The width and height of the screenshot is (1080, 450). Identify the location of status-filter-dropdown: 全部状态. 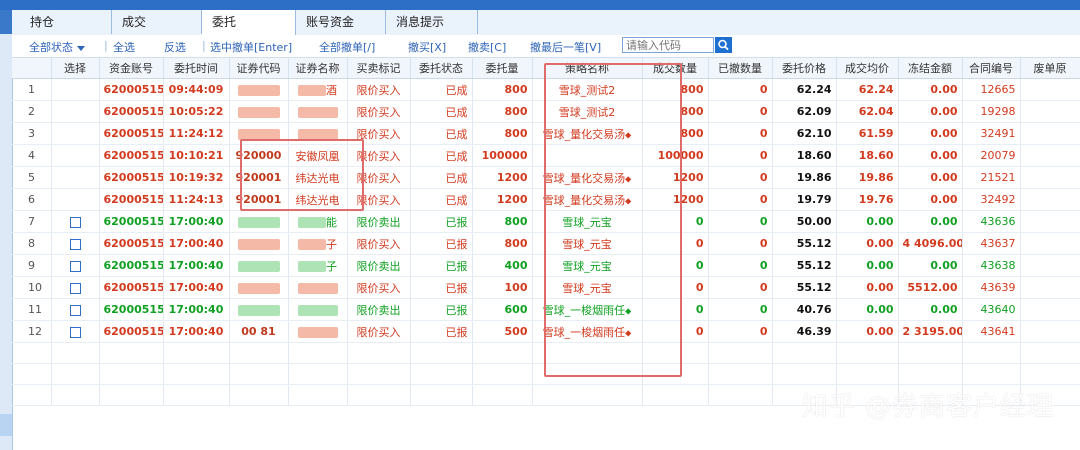
(57, 47).